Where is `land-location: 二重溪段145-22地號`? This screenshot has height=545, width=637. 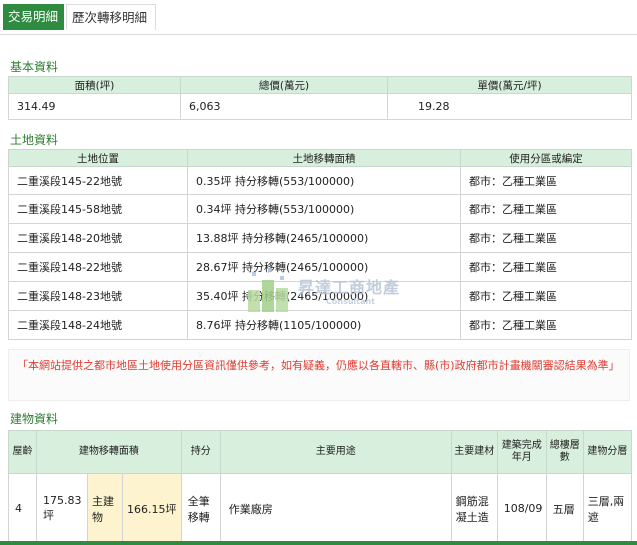 land-location: 二重溪段145-22地號 is located at coordinates (98, 180).